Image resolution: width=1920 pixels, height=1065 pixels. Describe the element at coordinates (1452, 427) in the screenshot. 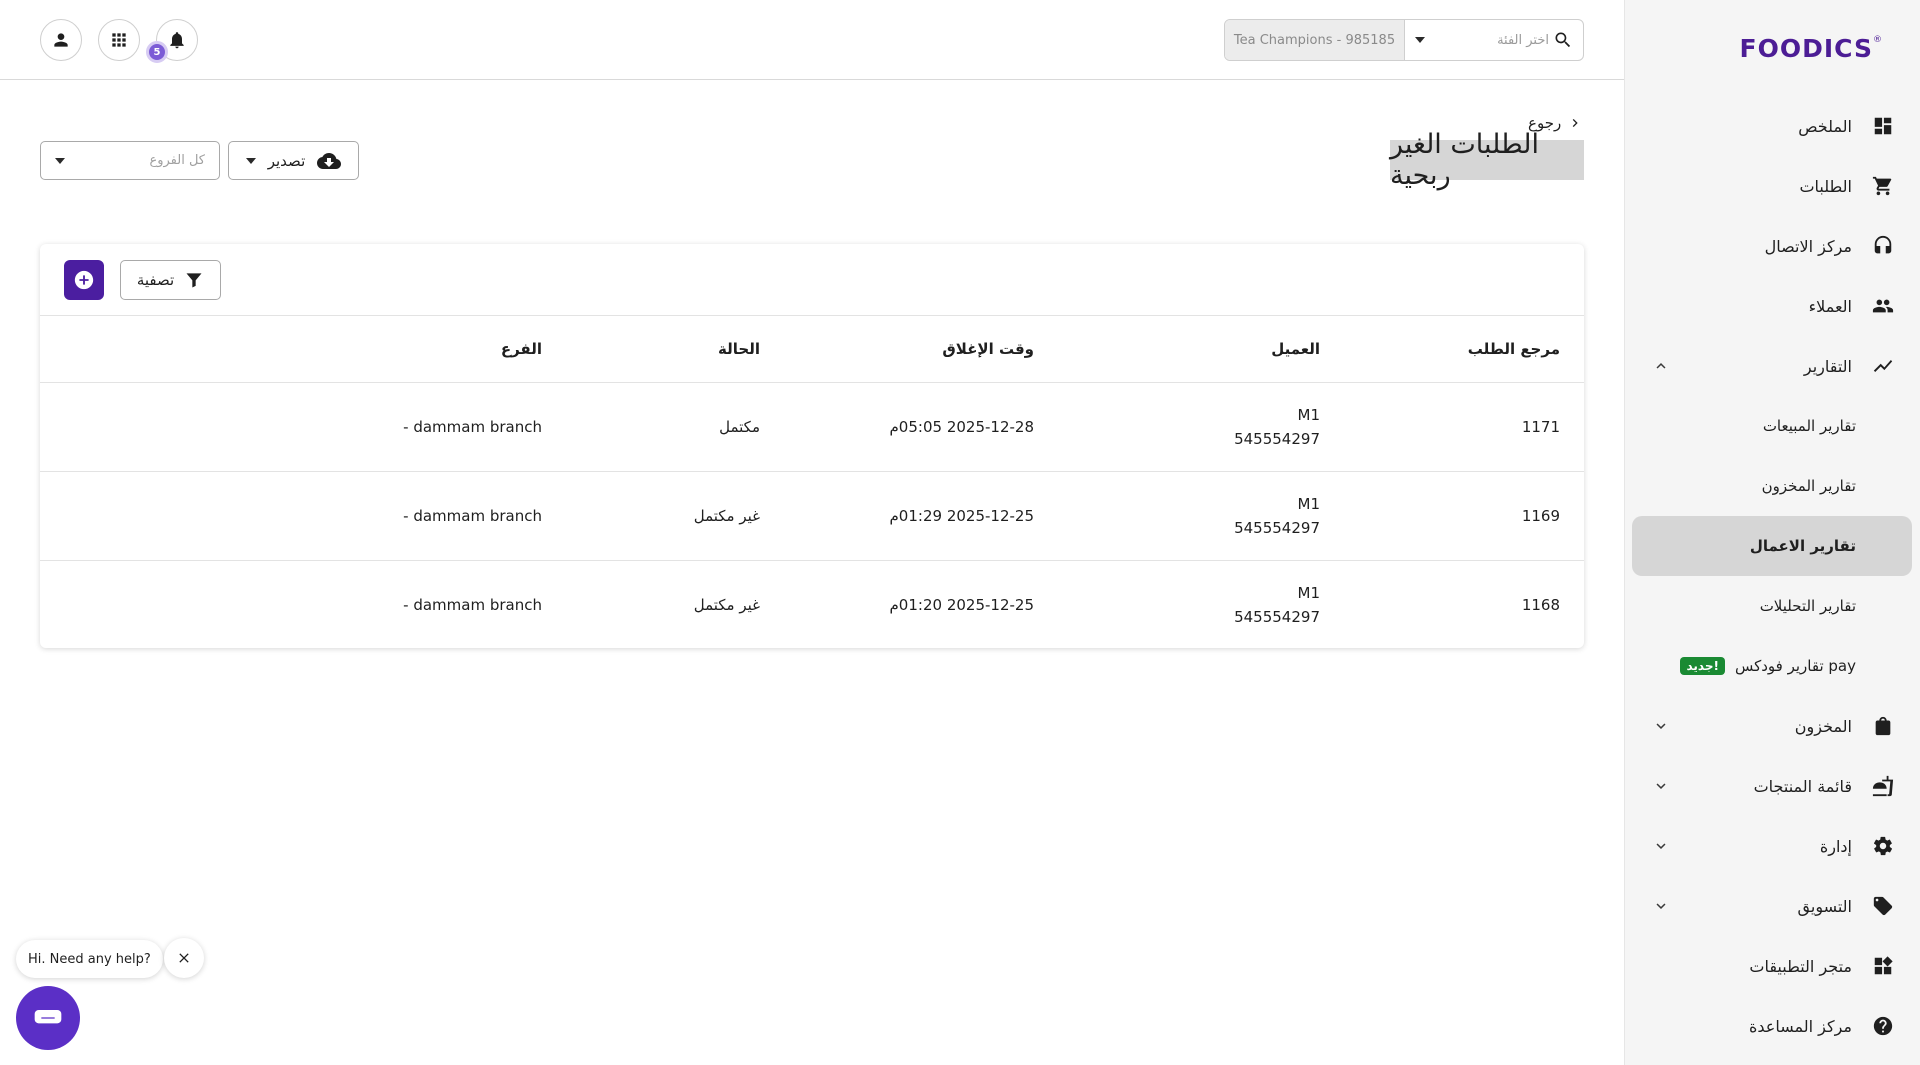

I see `cell-ref: 1171` at that location.